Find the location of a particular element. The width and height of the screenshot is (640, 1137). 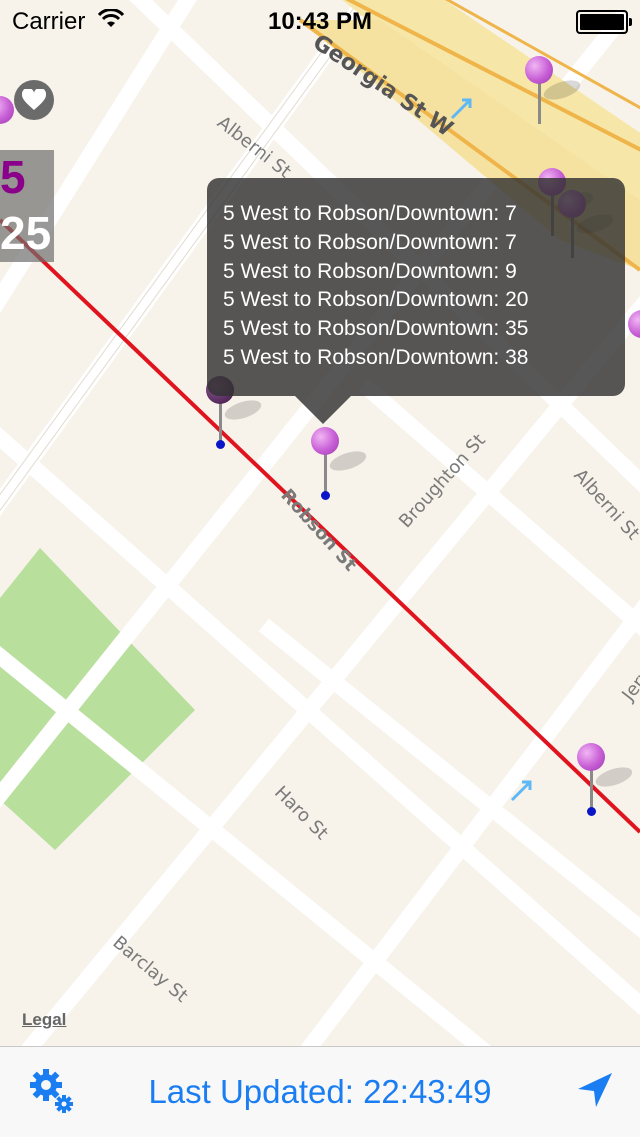

legal-link: Legal is located at coordinates (44, 1020).